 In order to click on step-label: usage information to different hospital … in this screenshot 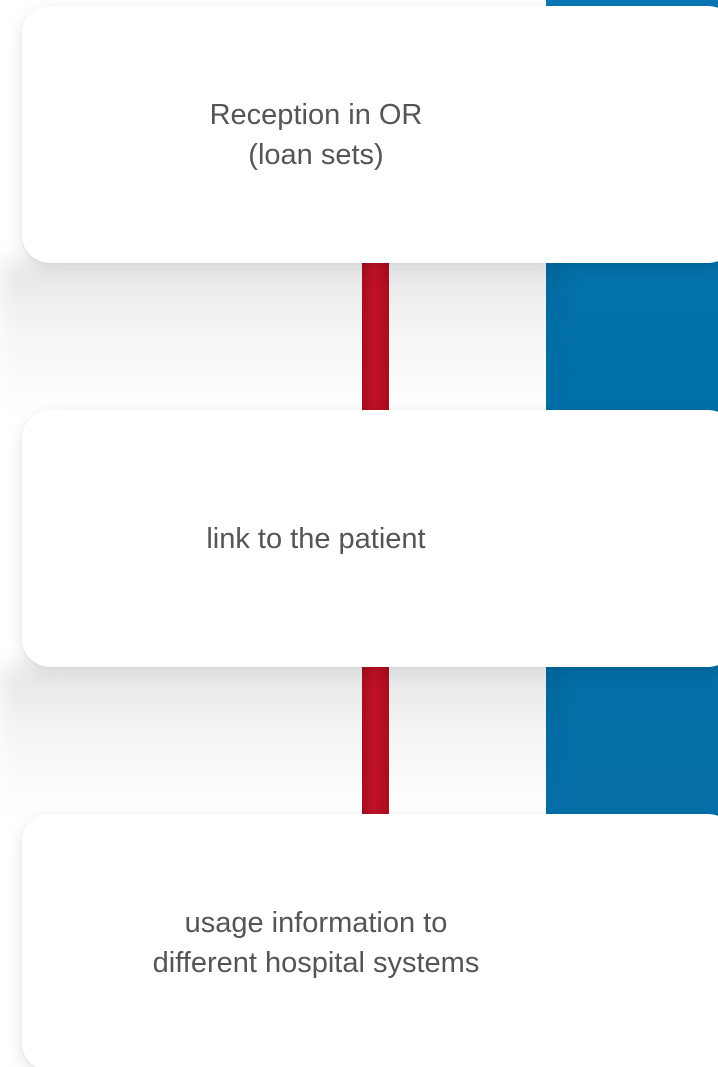, I will do `click(316, 942)`.